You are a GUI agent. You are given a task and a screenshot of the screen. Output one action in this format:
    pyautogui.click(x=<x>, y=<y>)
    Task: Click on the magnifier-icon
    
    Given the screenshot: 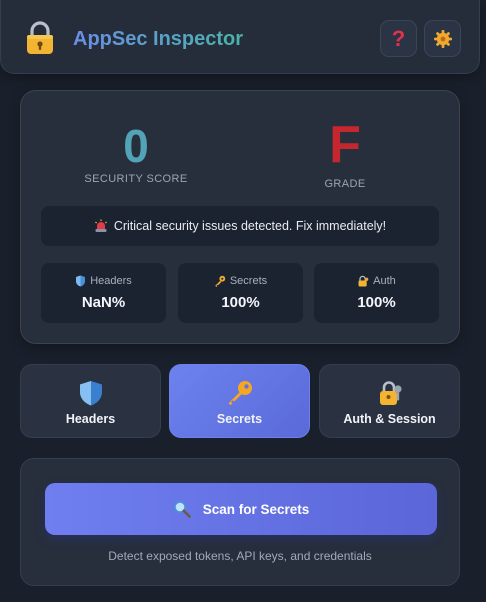 What is the action you would take?
    pyautogui.click(x=182, y=509)
    